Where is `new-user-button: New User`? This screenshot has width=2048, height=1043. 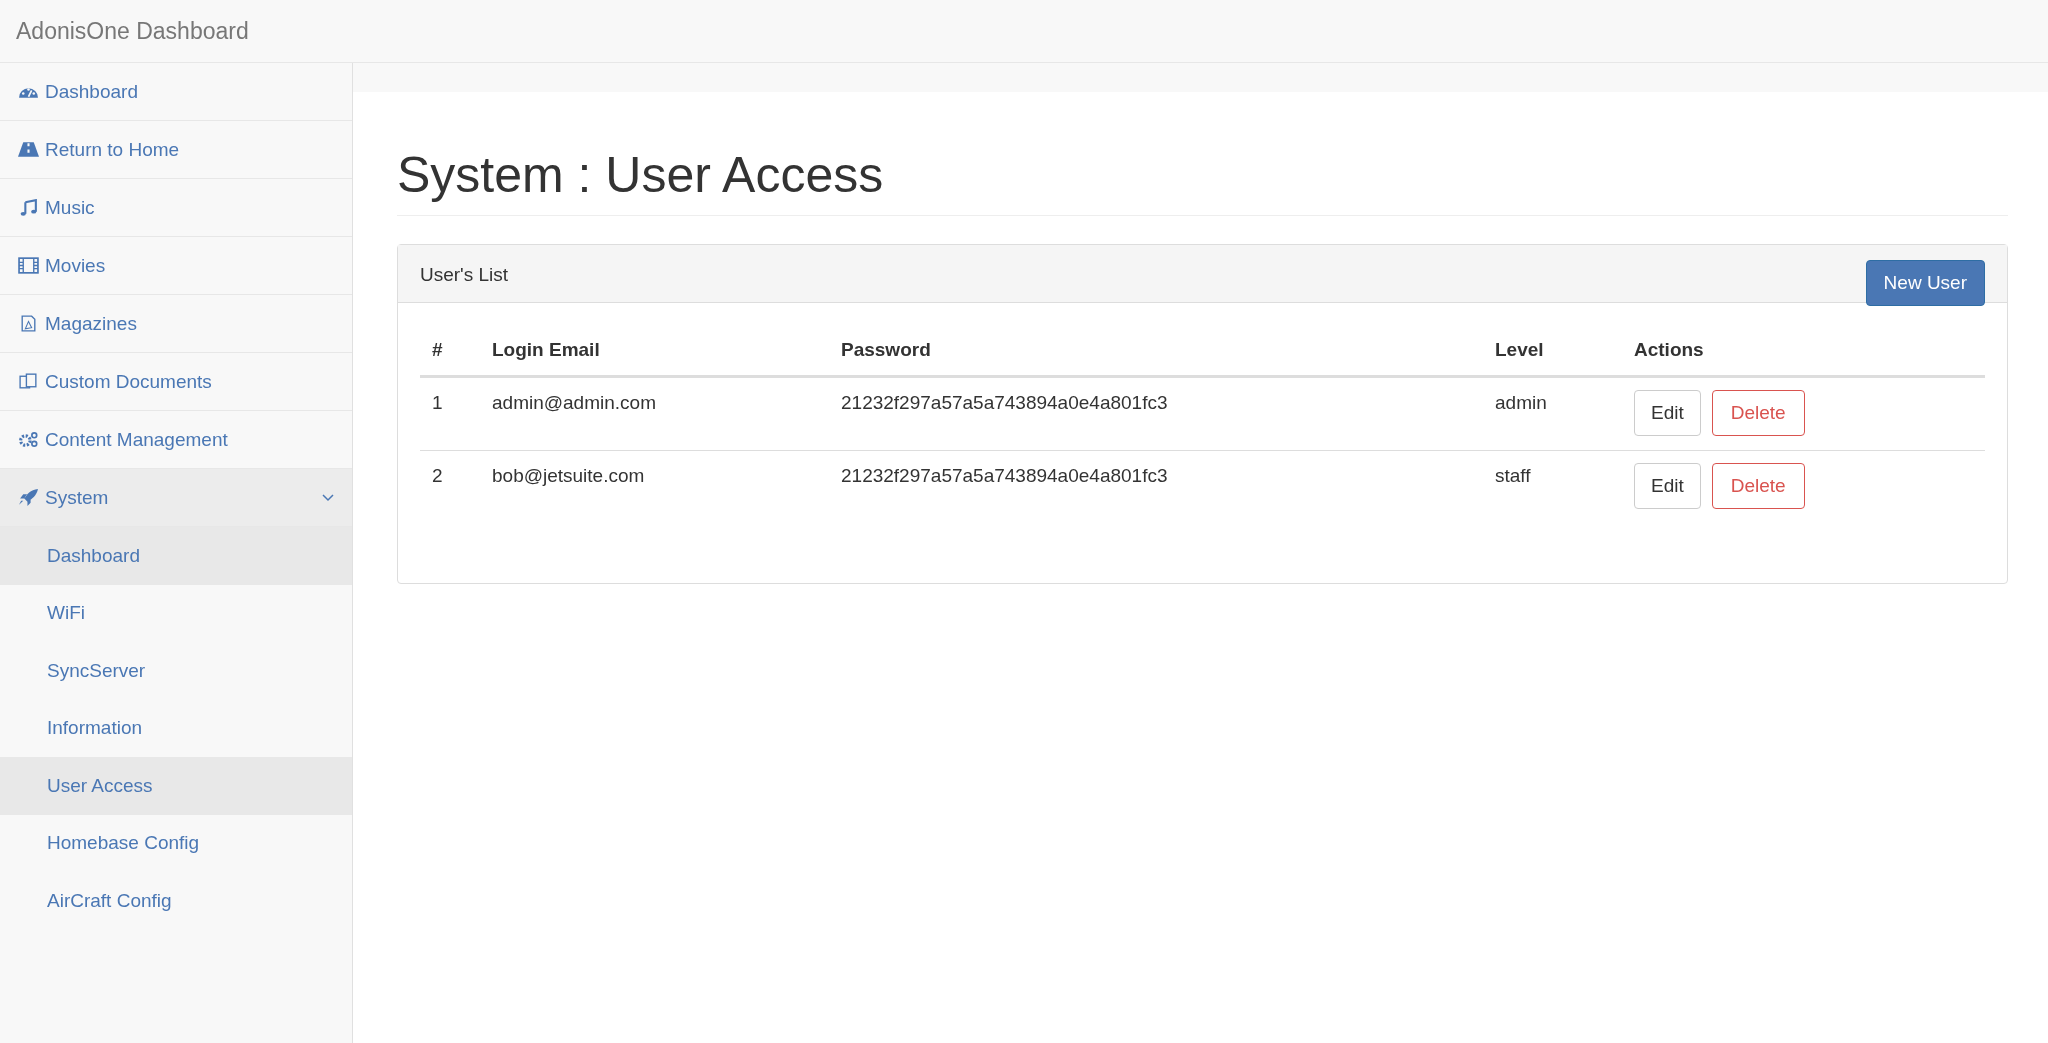
new-user-button: New User is located at coordinates (1925, 283).